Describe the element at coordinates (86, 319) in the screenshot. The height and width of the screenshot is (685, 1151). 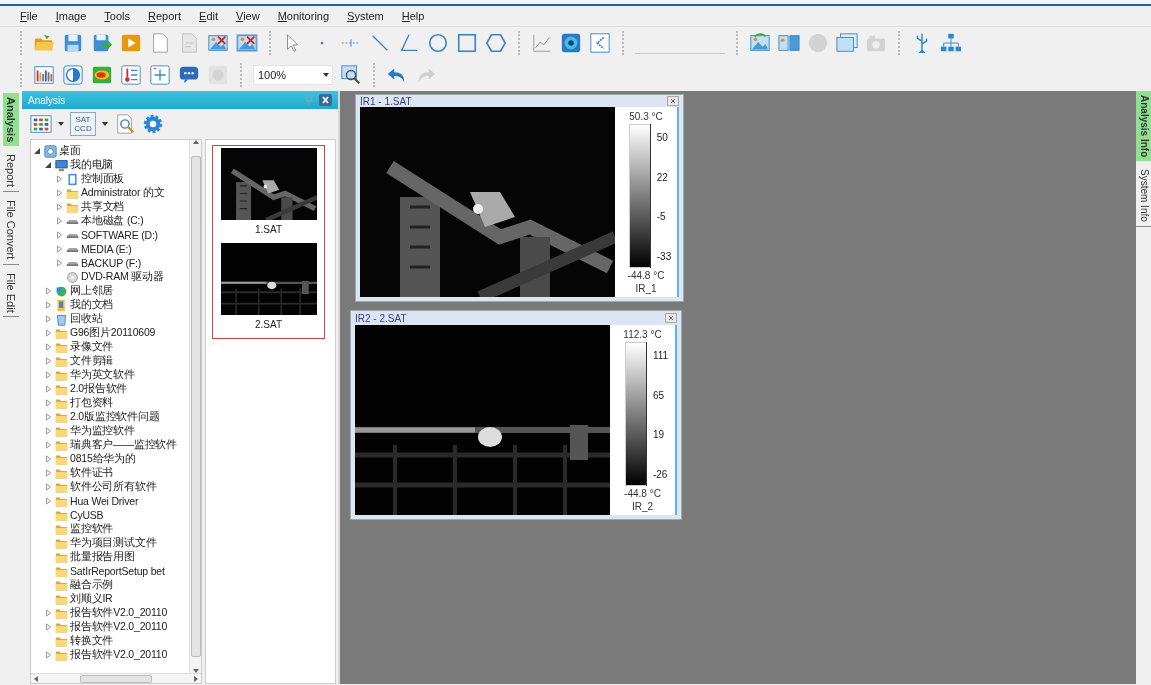
I see `tree-item: 回收站` at that location.